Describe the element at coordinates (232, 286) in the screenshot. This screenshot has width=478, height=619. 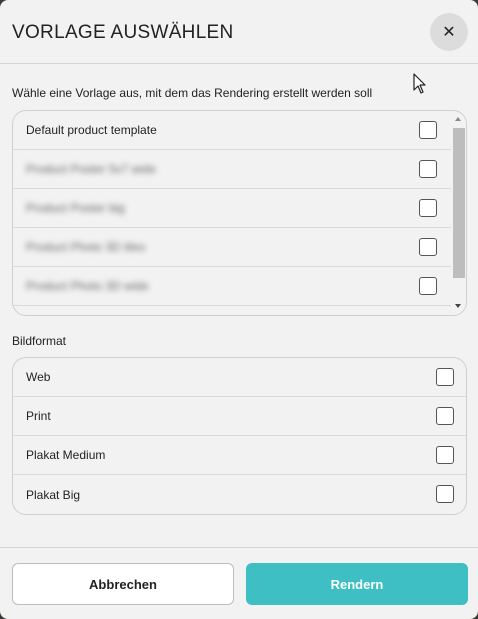
I see `template-item: Product Photo 3D wide` at that location.